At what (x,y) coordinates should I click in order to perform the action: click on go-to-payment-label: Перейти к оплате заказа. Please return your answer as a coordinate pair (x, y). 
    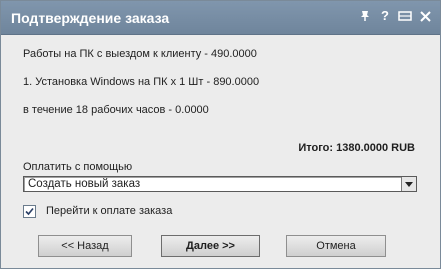
    Looking at the image, I should click on (109, 211).